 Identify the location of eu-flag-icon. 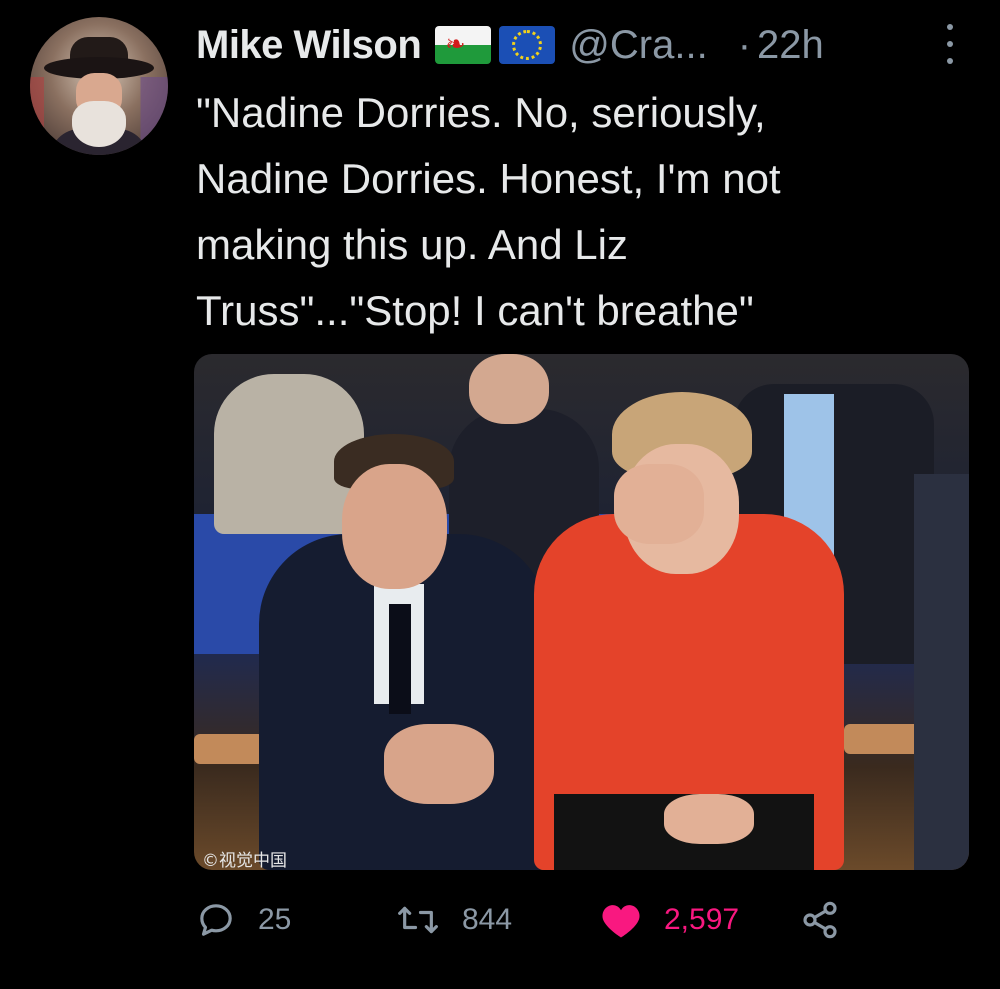
(527, 45).